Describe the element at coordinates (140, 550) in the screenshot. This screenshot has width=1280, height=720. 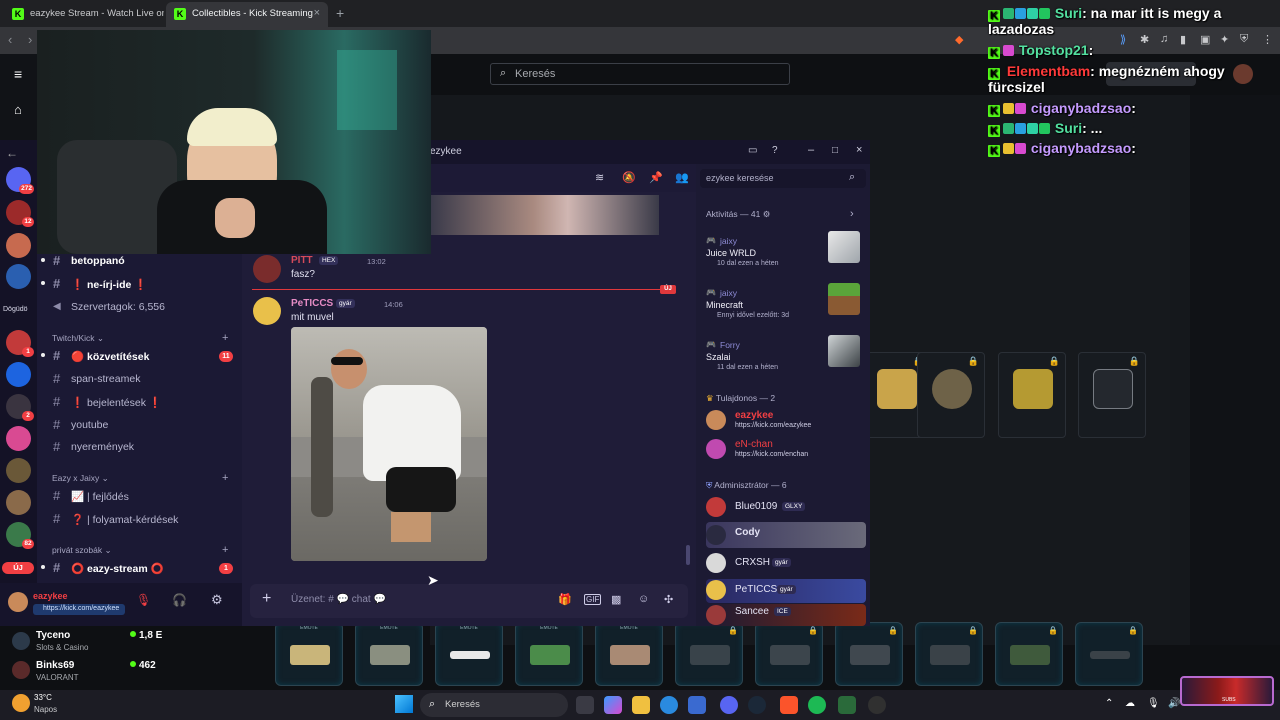
I see `category-header: privát szobák ⌄ +` at that location.